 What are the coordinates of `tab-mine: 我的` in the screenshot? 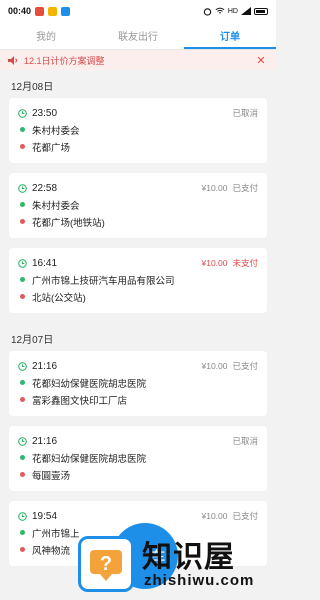 It's located at (46, 35).